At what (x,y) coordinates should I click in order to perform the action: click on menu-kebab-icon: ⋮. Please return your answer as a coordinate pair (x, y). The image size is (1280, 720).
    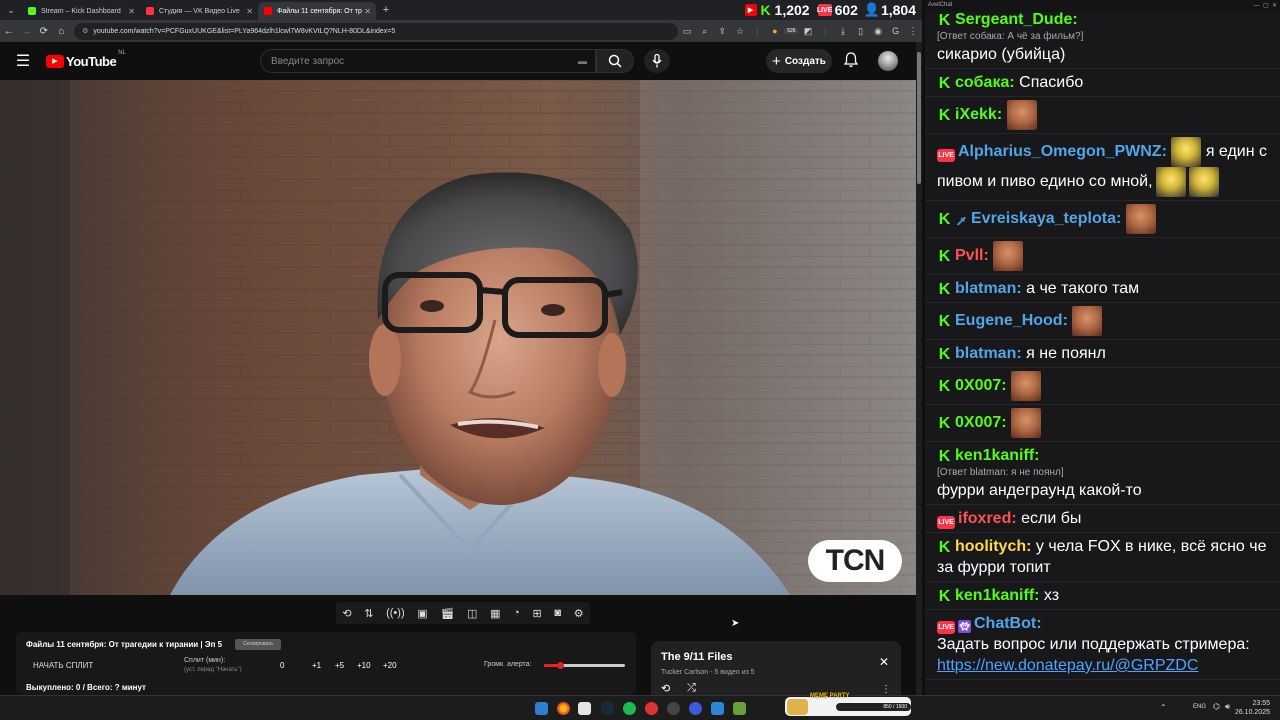
    Looking at the image, I should click on (913, 31).